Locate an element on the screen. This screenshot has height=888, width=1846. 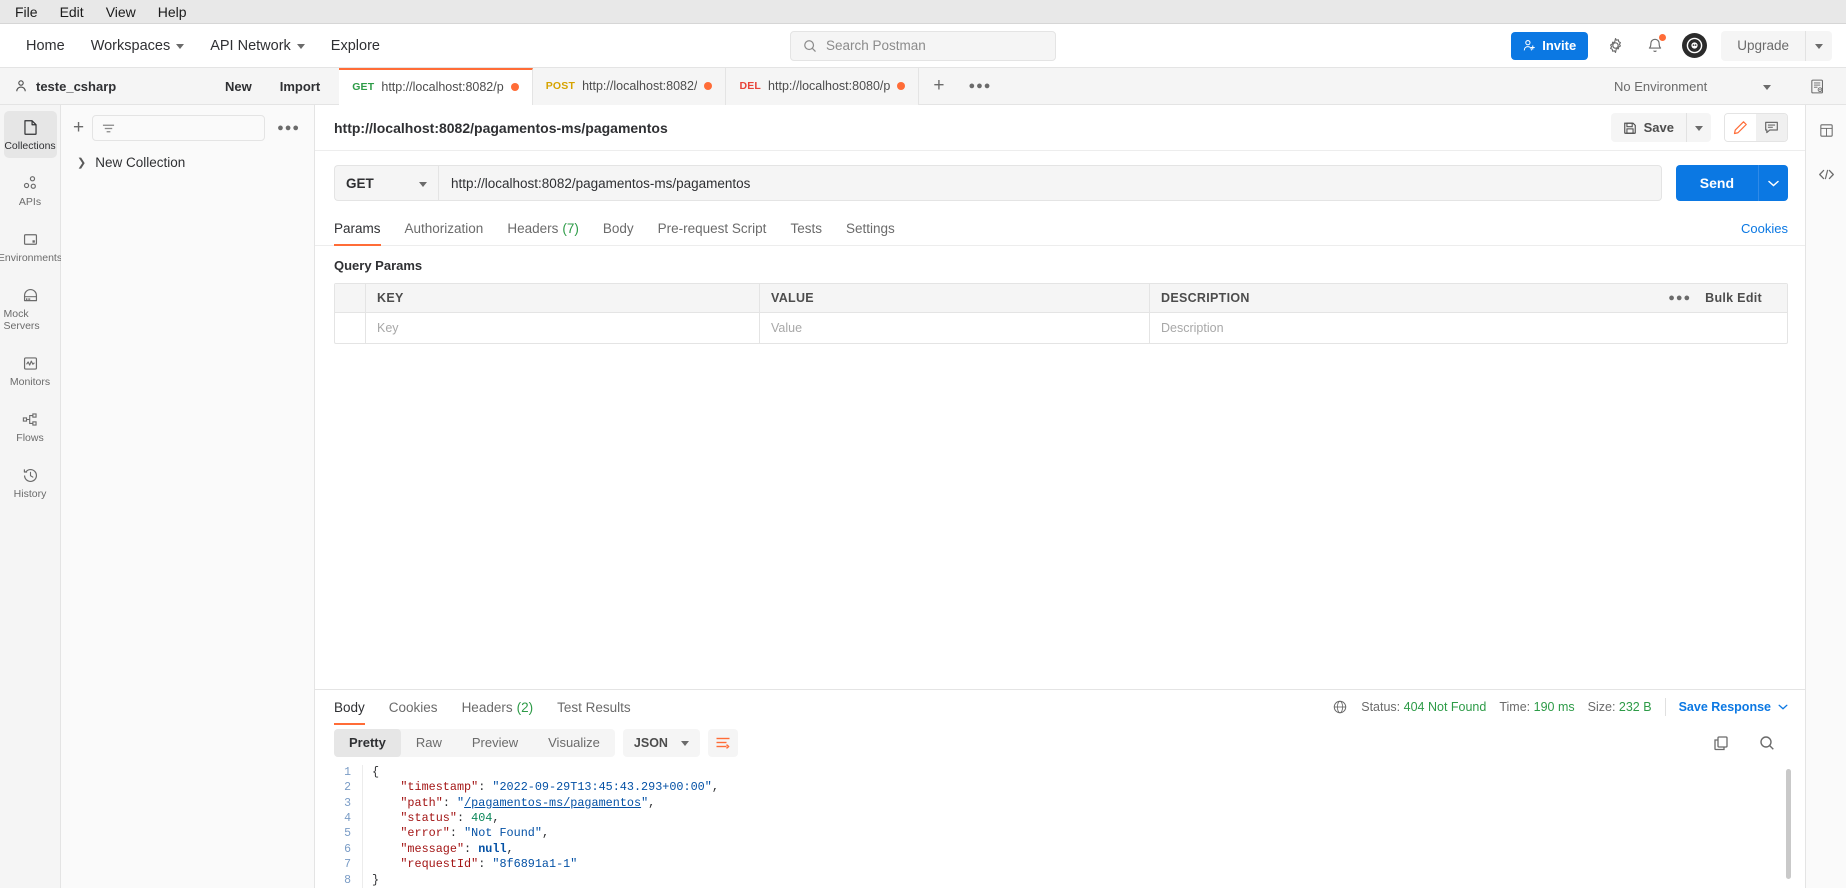
response-tab-body-label: Body is located at coordinates (349, 707).